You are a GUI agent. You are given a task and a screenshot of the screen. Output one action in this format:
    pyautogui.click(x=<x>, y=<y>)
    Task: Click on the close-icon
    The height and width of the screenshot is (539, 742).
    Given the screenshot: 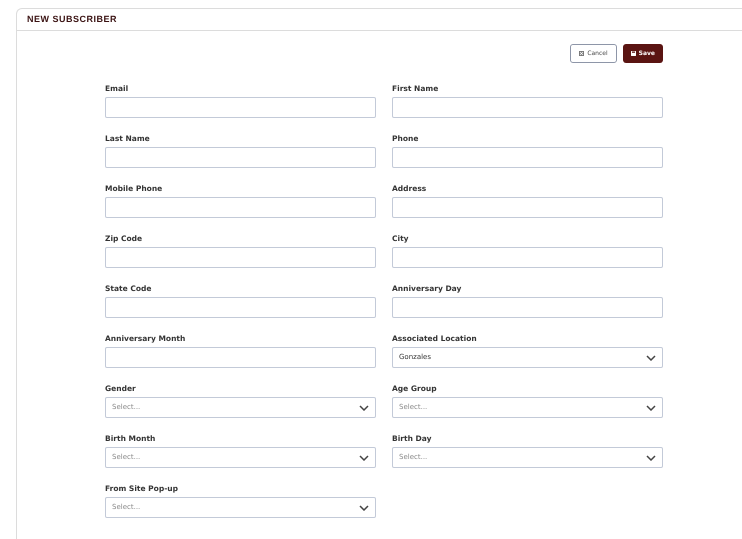 What is the action you would take?
    pyautogui.click(x=581, y=53)
    